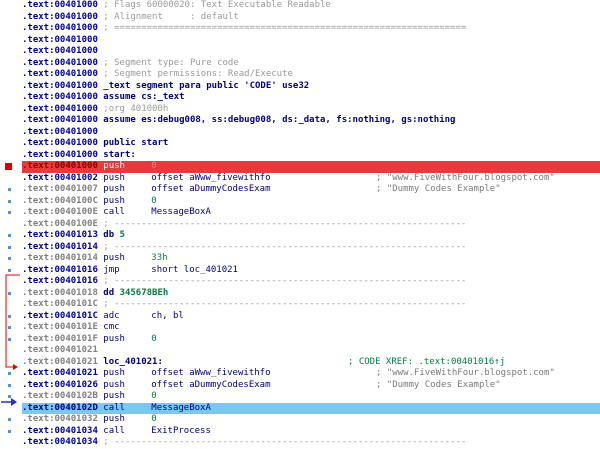 This screenshot has width=600, height=449. I want to click on instruction-operand: ch, bl, so click(167, 315).